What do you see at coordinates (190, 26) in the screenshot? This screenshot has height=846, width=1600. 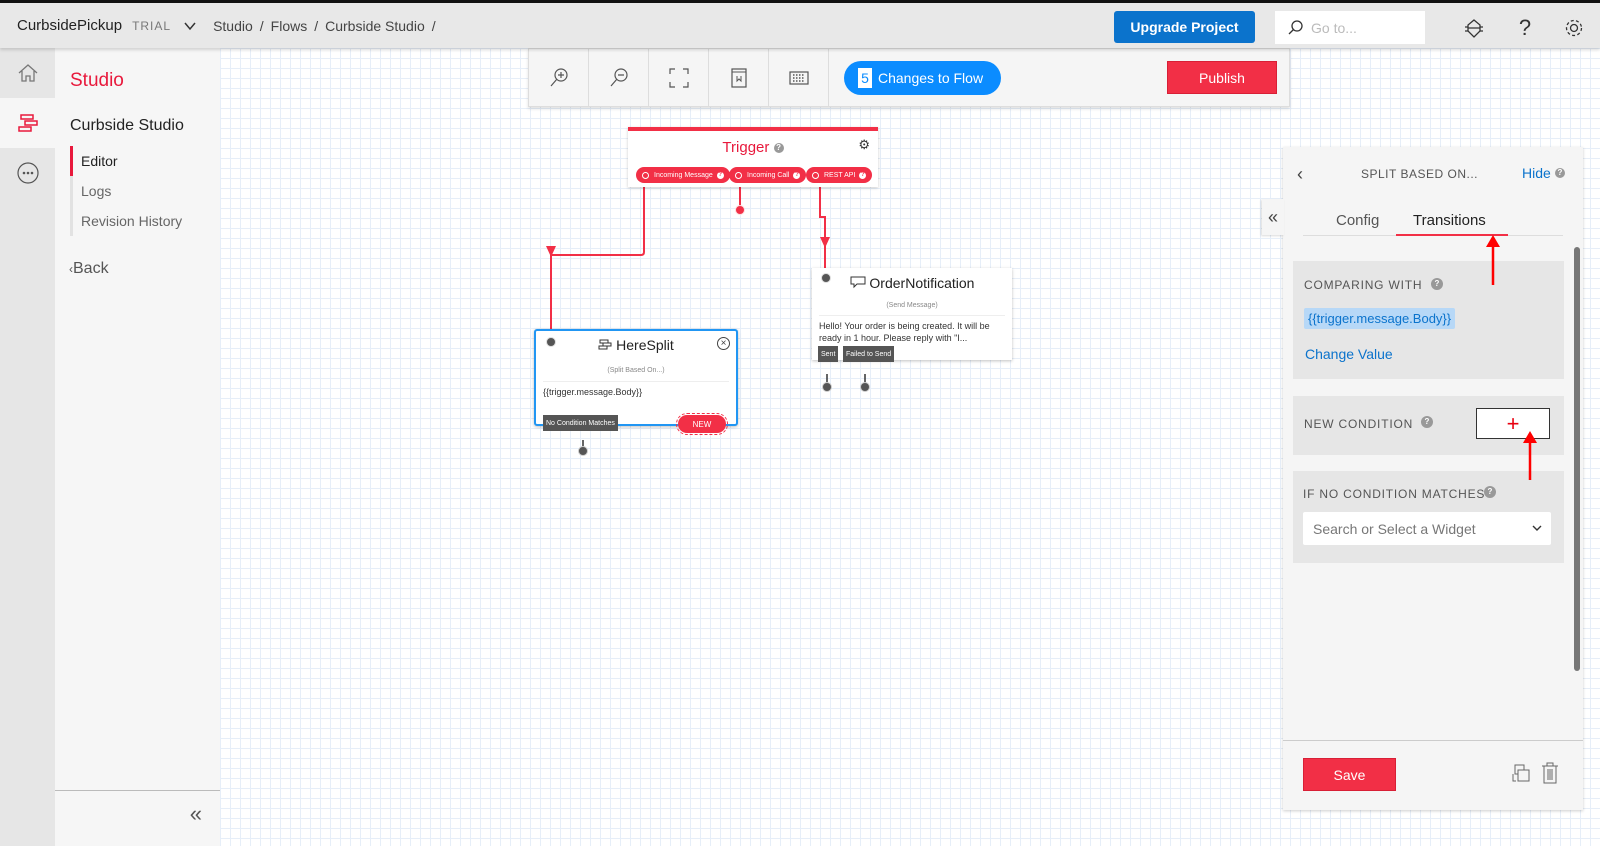 I see `chevron-down-icon` at bounding box center [190, 26].